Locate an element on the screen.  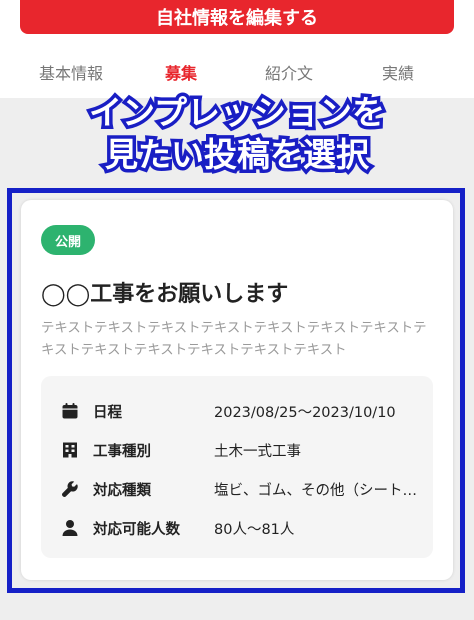
edit-company-info-label: 自社情報を編集する is located at coordinates (237, 18).